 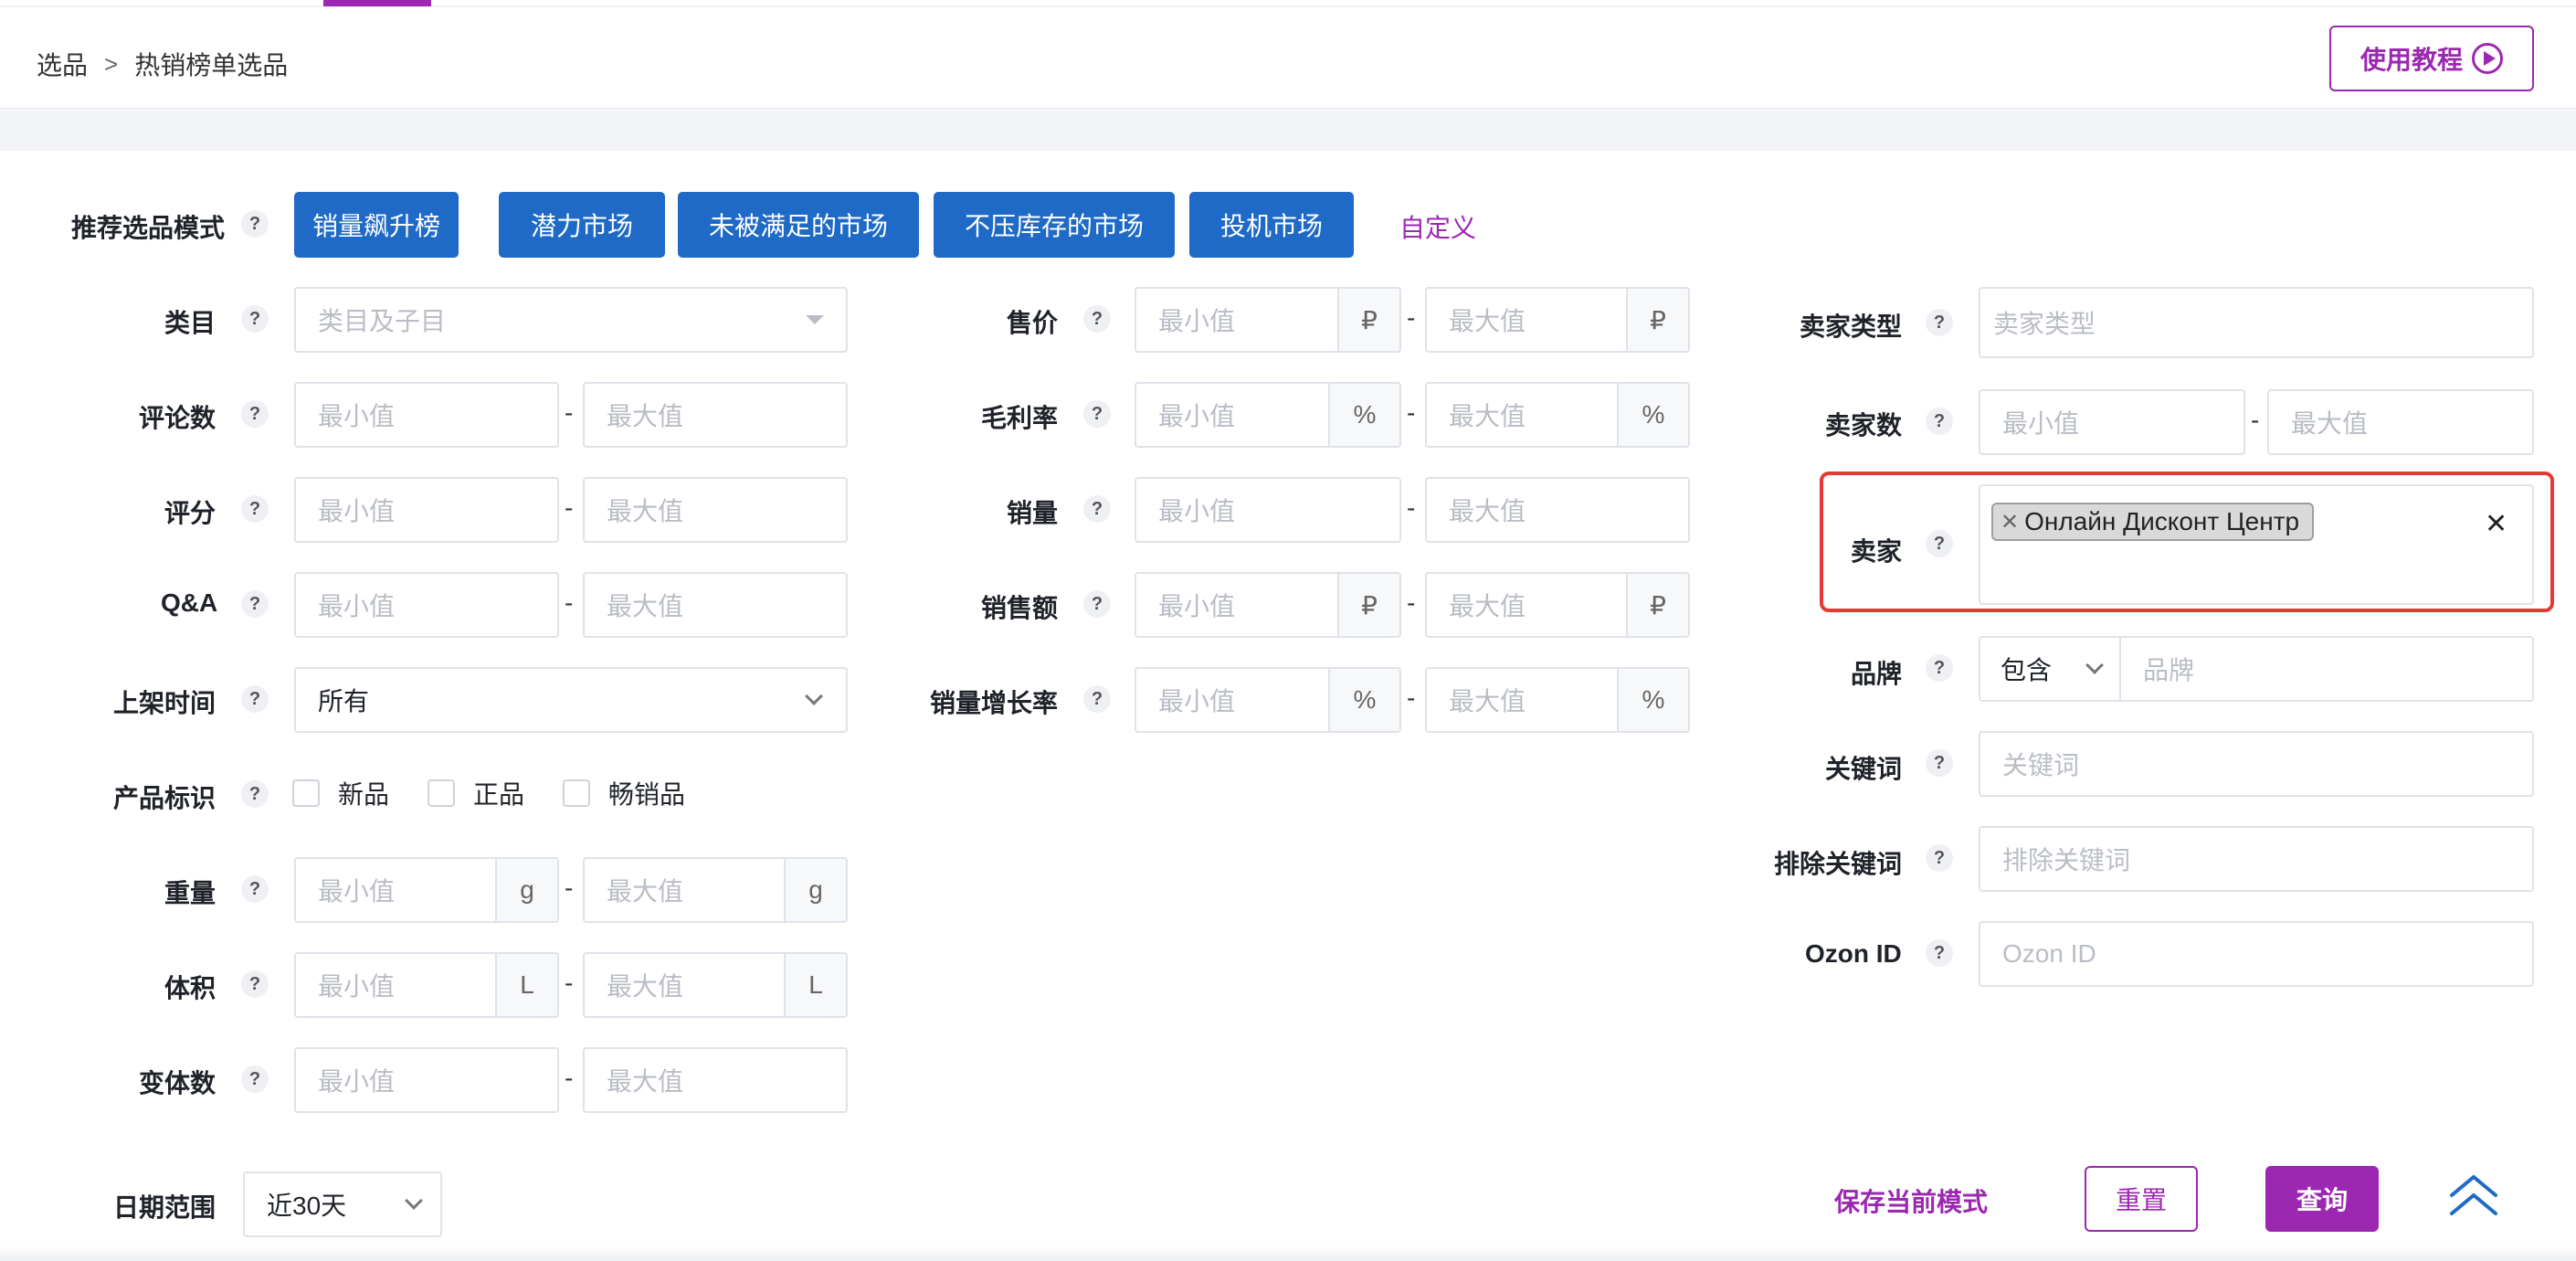 What do you see at coordinates (342, 1204) in the screenshot?
I see `date-range-select: 近30天` at bounding box center [342, 1204].